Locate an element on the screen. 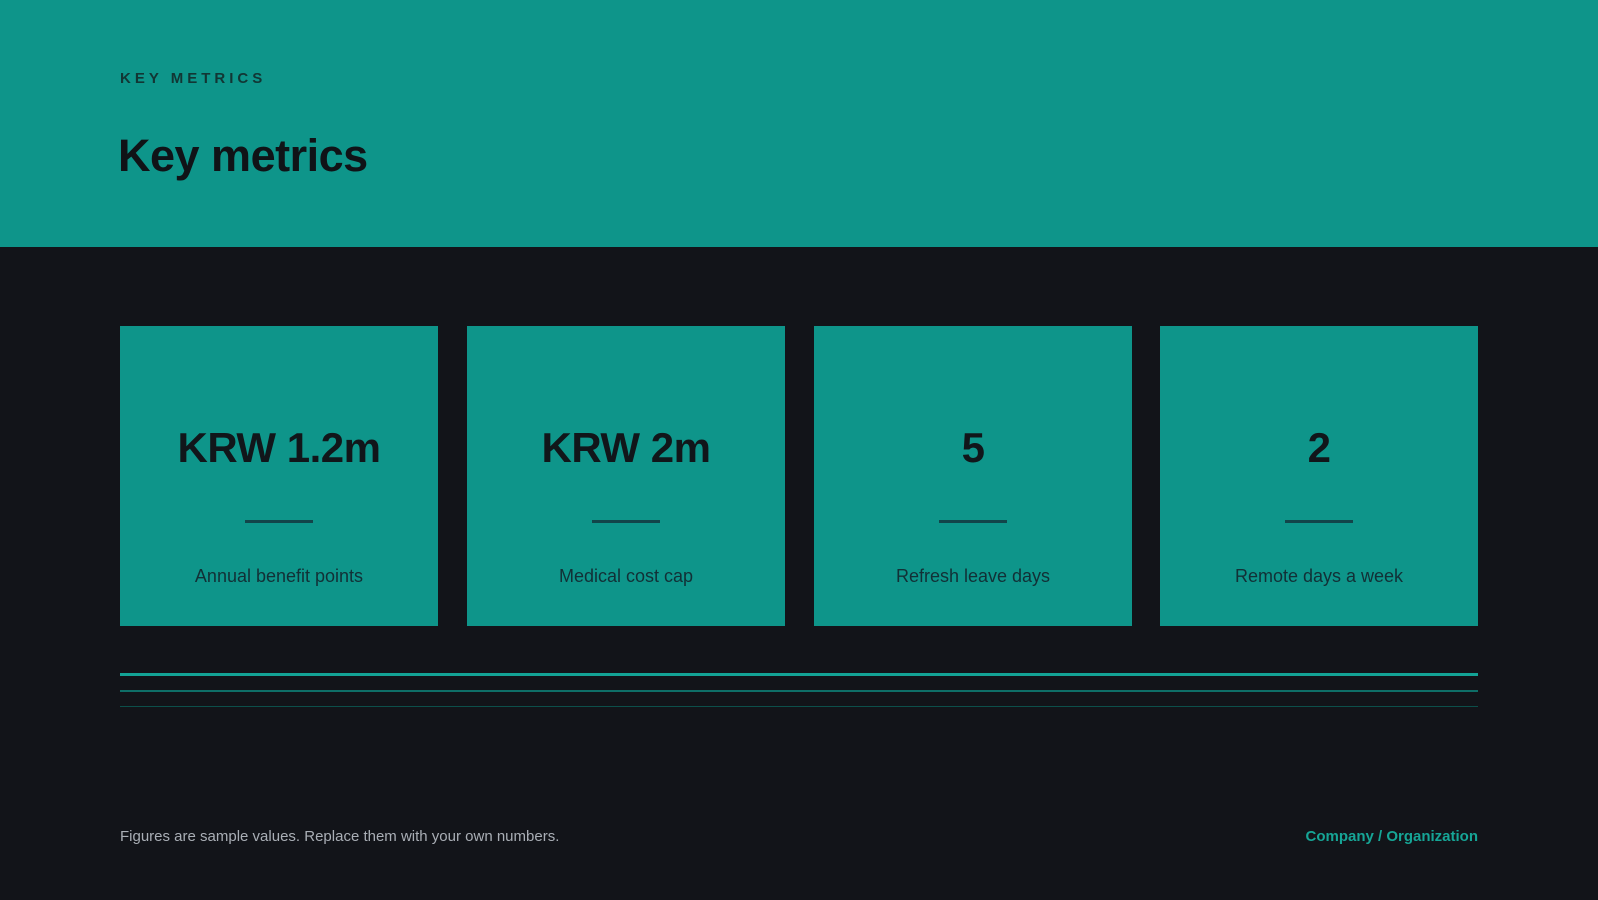 The image size is (1598, 900). metric-value: 5 is located at coordinates (973, 447).